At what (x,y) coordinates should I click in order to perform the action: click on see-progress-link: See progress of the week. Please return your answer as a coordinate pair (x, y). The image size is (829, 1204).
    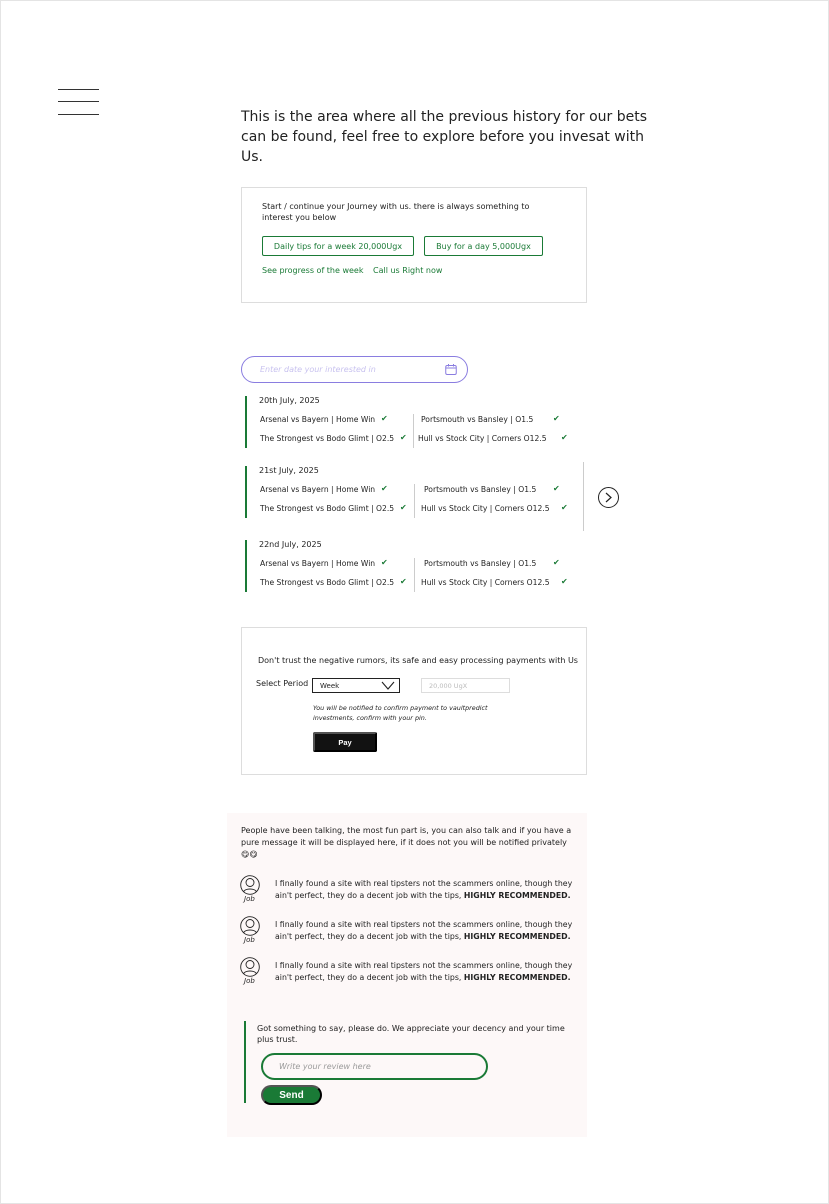
    Looking at the image, I should click on (313, 270).